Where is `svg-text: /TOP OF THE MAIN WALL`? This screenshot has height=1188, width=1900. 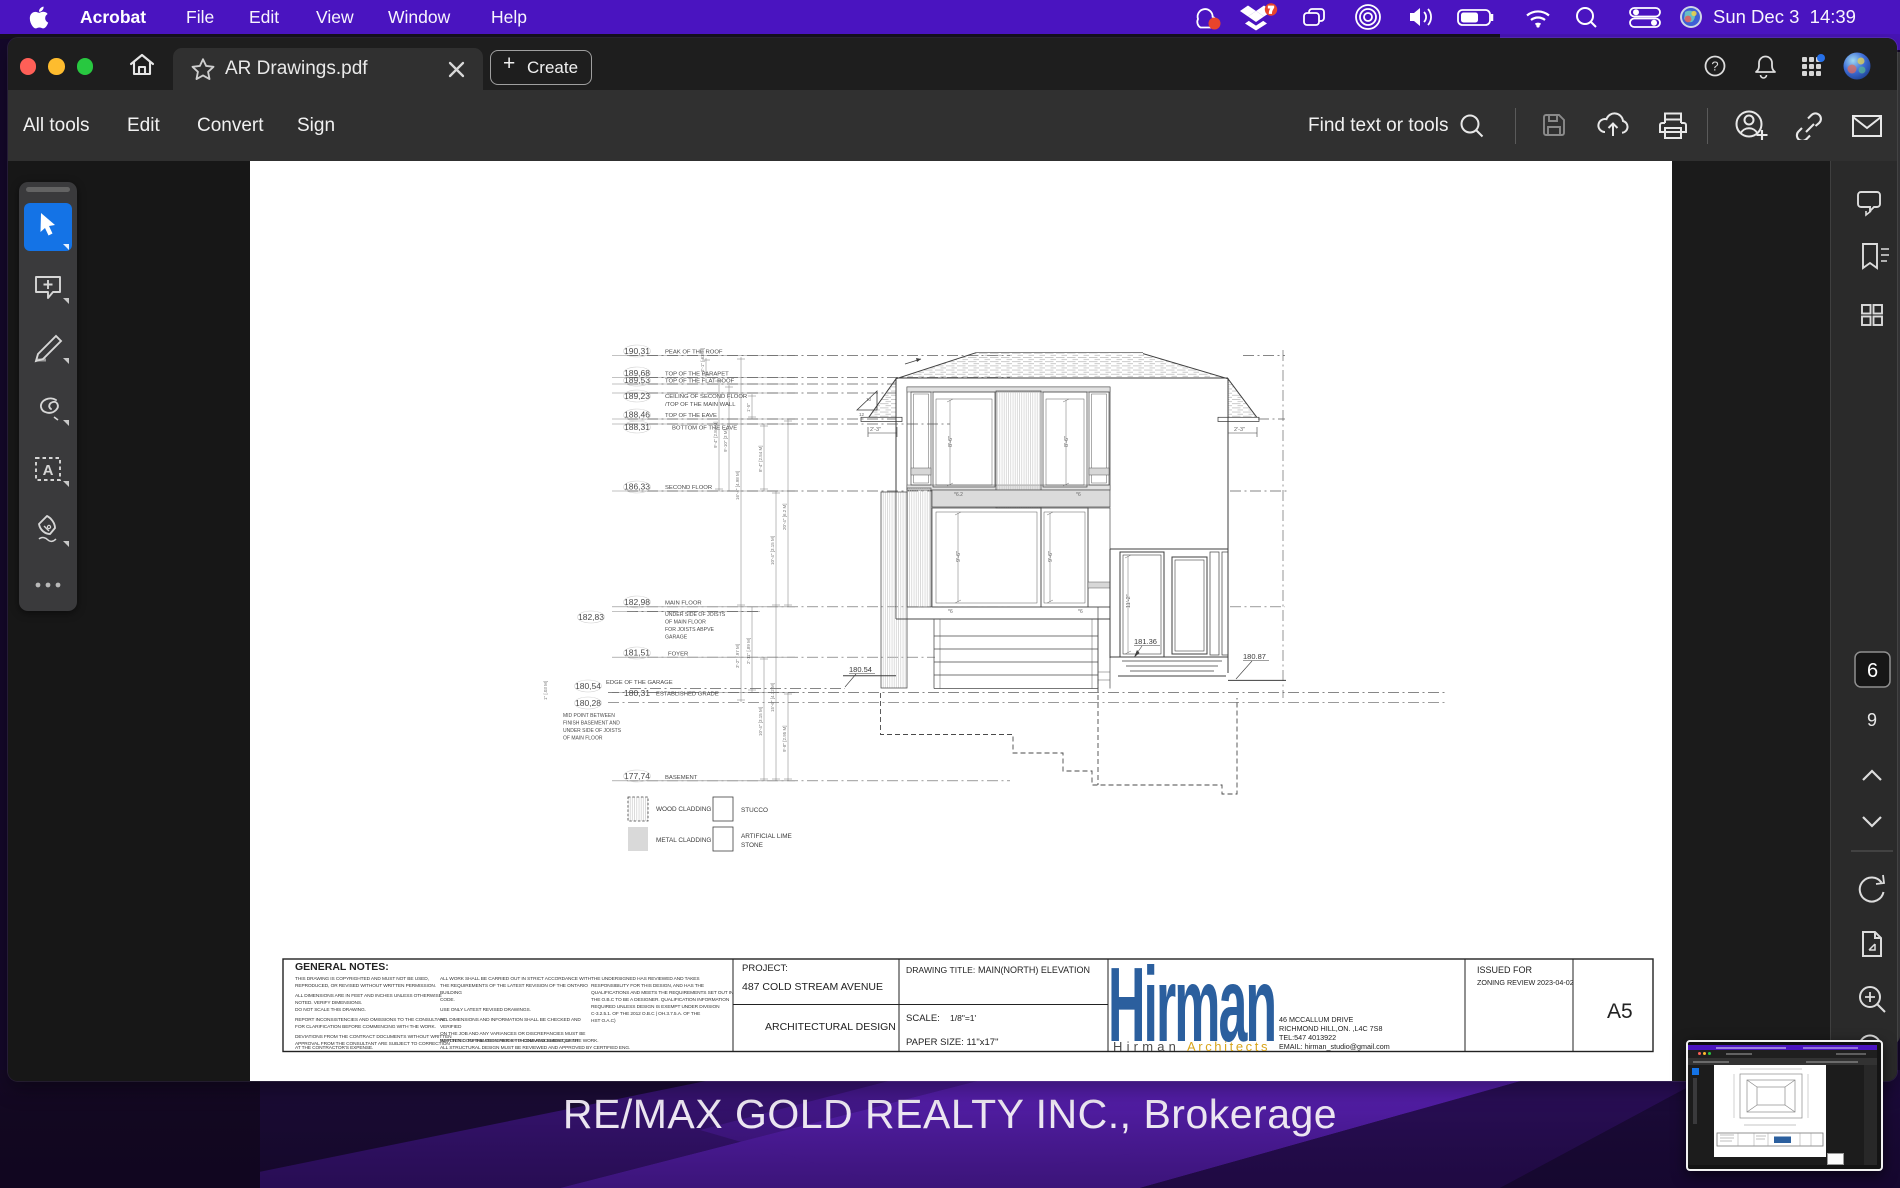
svg-text: /TOP OF THE MAIN WALL is located at coordinates (700, 405).